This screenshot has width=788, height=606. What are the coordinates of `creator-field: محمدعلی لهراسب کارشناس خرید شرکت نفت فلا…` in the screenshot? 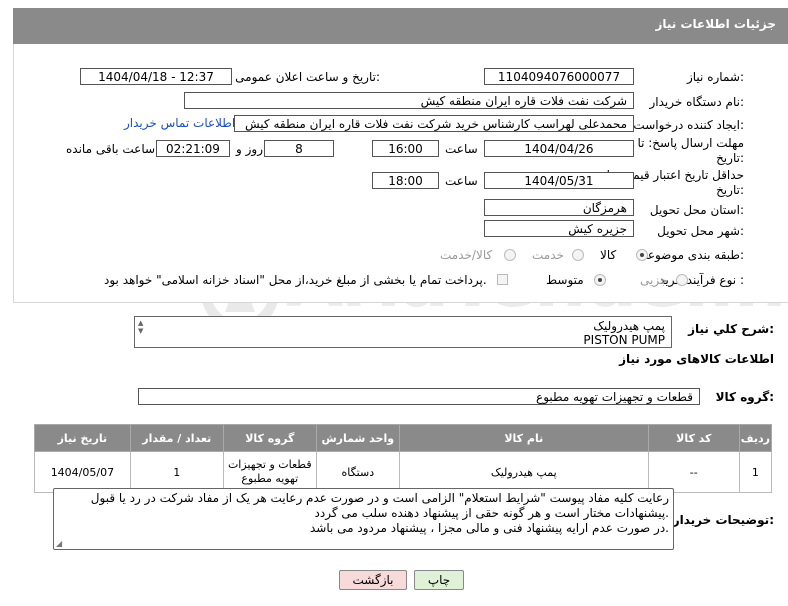 It's located at (434, 123).